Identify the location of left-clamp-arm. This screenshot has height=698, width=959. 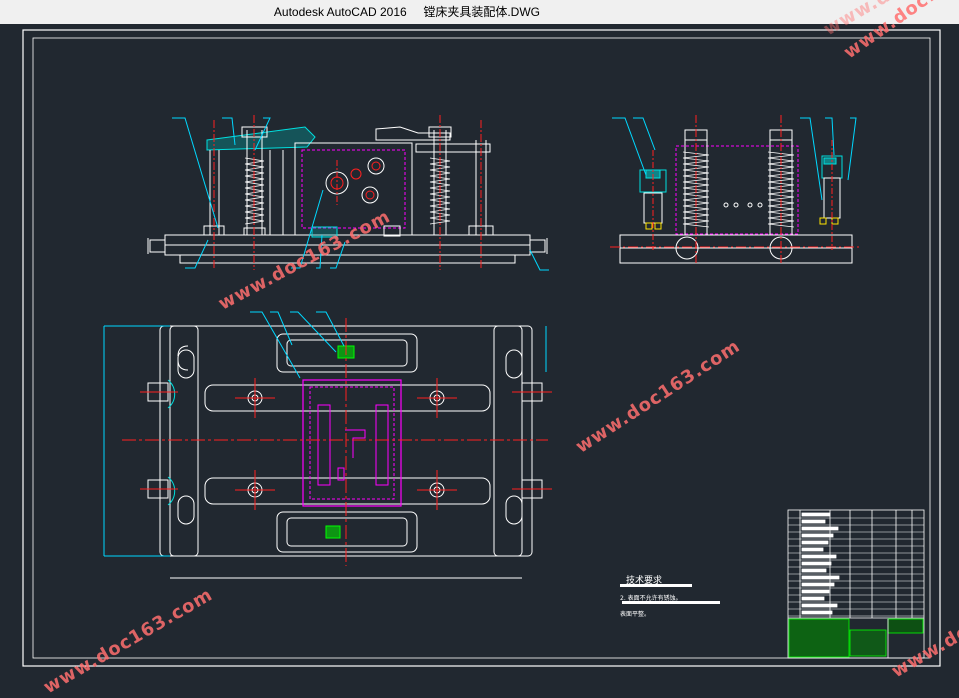
(261, 138).